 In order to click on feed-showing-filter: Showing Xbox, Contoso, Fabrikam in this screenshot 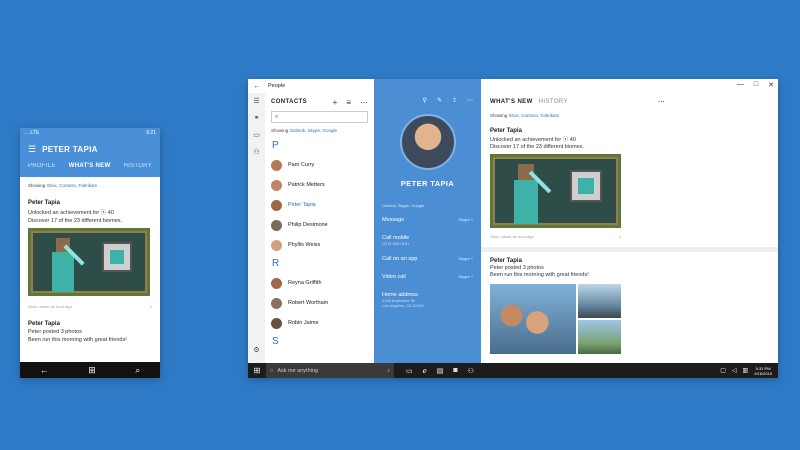, I will do `click(629, 115)`.